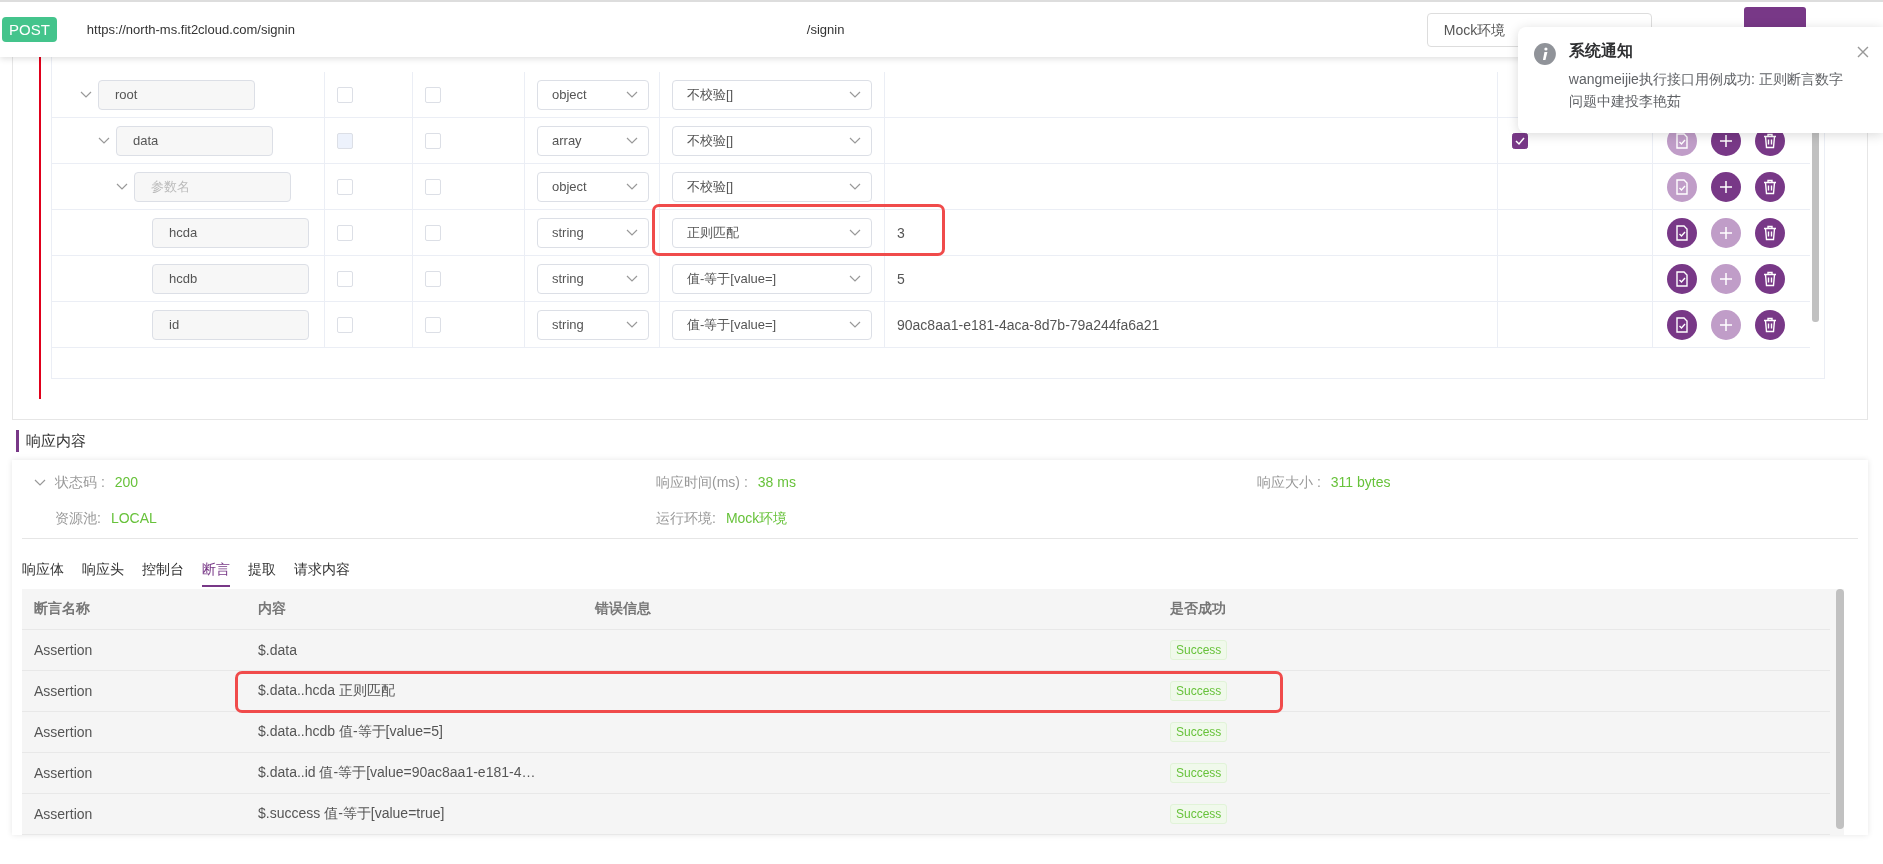 This screenshot has height=864, width=1883. What do you see at coordinates (272, 609) in the screenshot?
I see `column-header: 内容` at bounding box center [272, 609].